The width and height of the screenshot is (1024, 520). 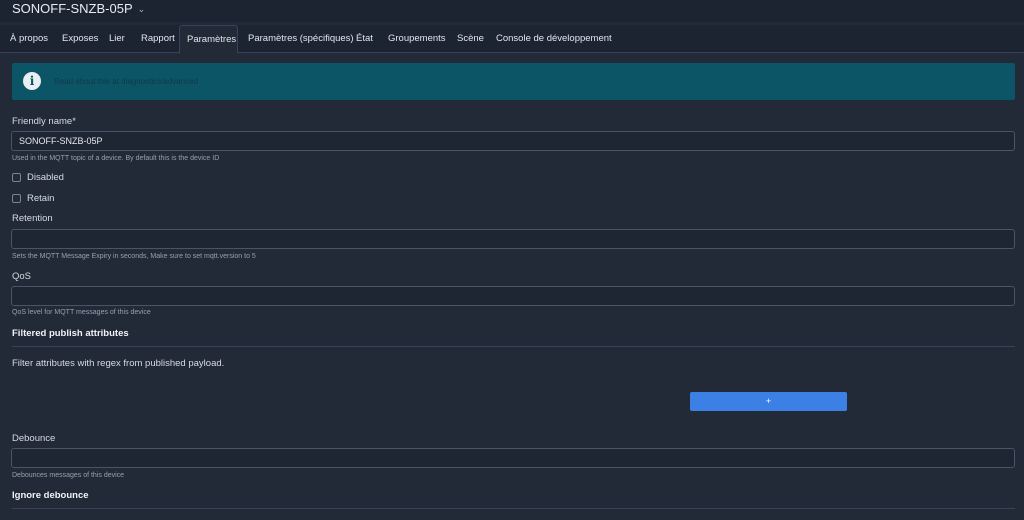 I want to click on device-name: SONOFF-SNZB-05P, so click(x=72, y=8).